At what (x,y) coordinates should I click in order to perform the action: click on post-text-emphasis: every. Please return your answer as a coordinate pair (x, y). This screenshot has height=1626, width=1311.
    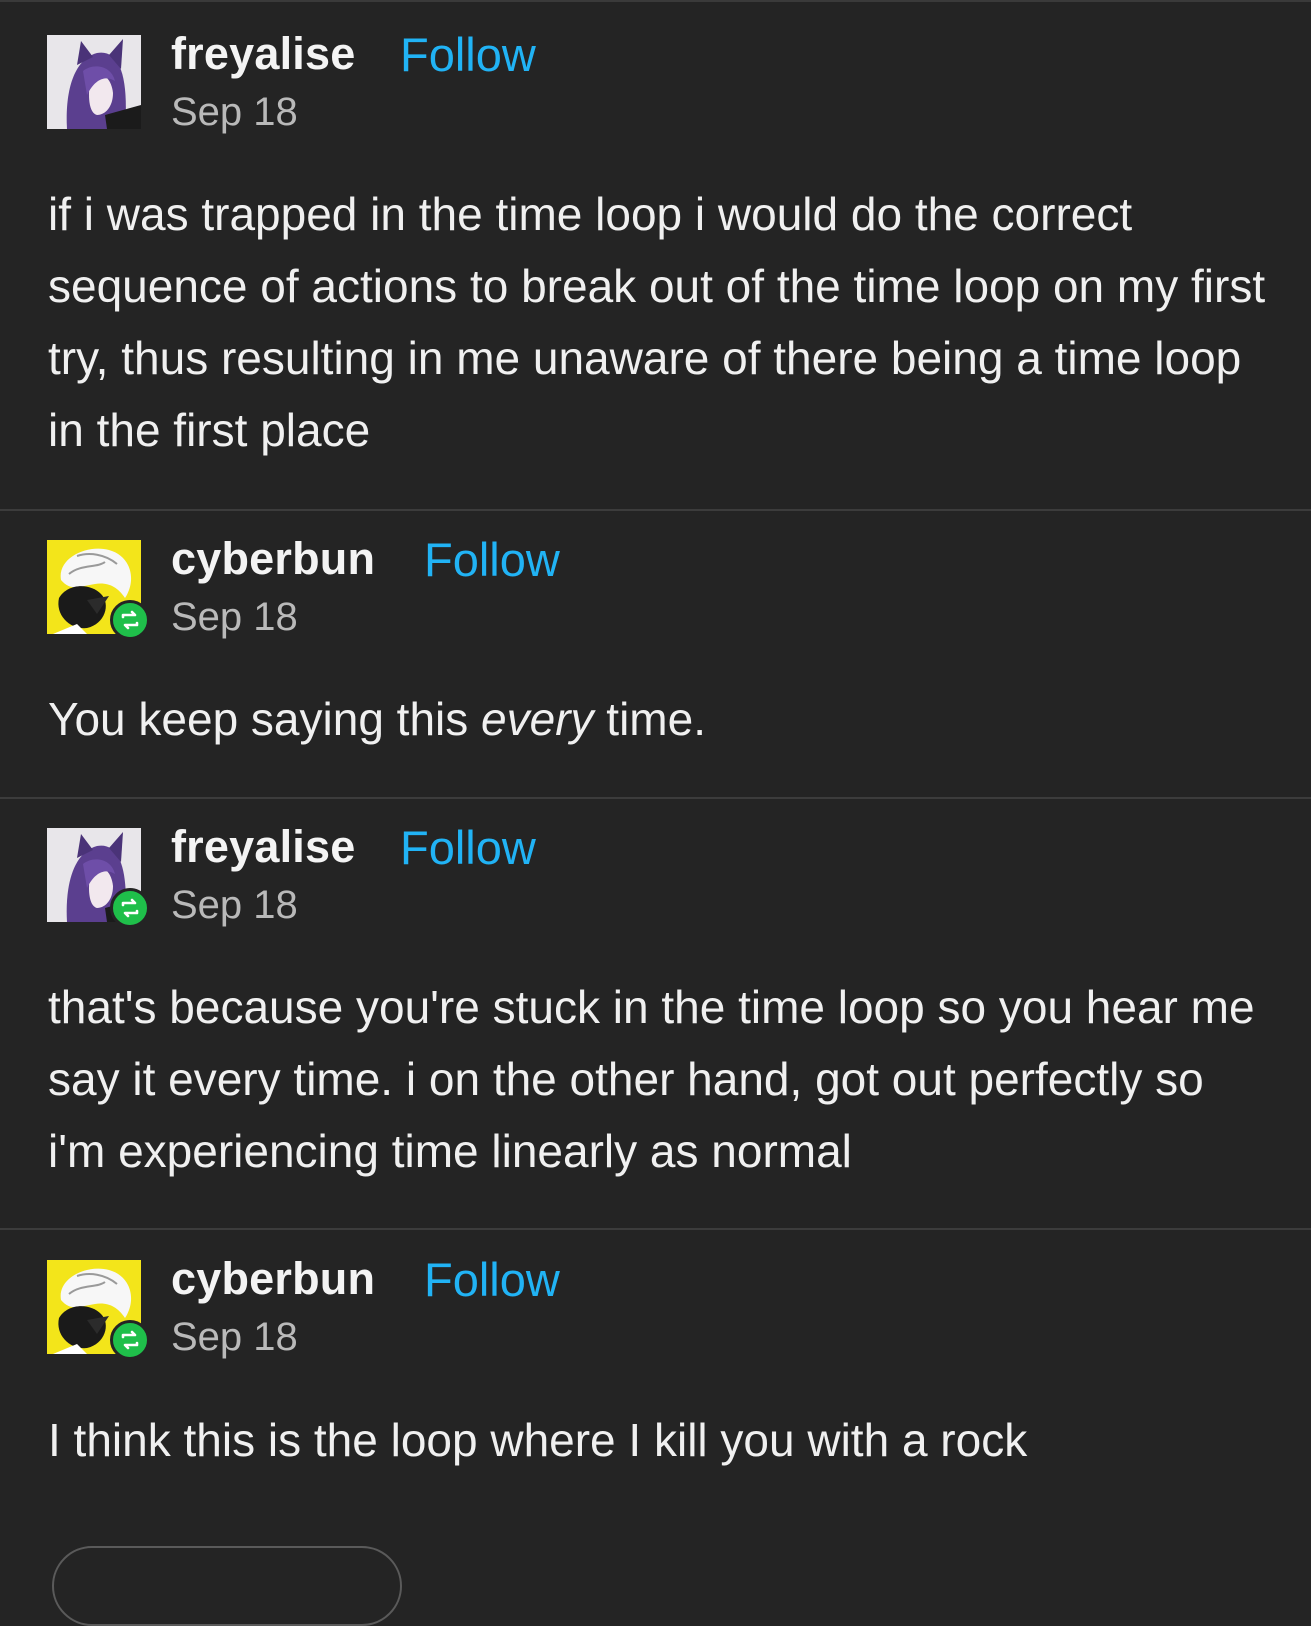
    Looking at the image, I should click on (537, 719).